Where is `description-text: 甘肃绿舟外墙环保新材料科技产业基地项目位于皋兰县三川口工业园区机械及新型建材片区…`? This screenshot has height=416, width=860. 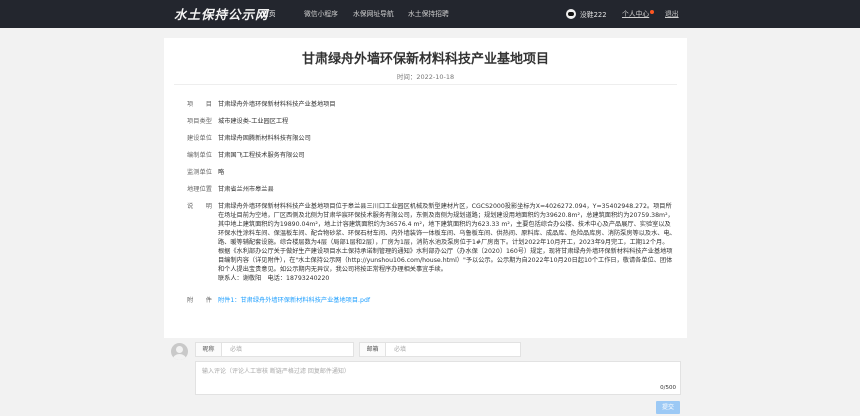 description-text: 甘肃绿舟外墙环保新材料科技产业基地项目位于皋兰县三川口工业园区机械及新型建材片区… is located at coordinates (447, 242).